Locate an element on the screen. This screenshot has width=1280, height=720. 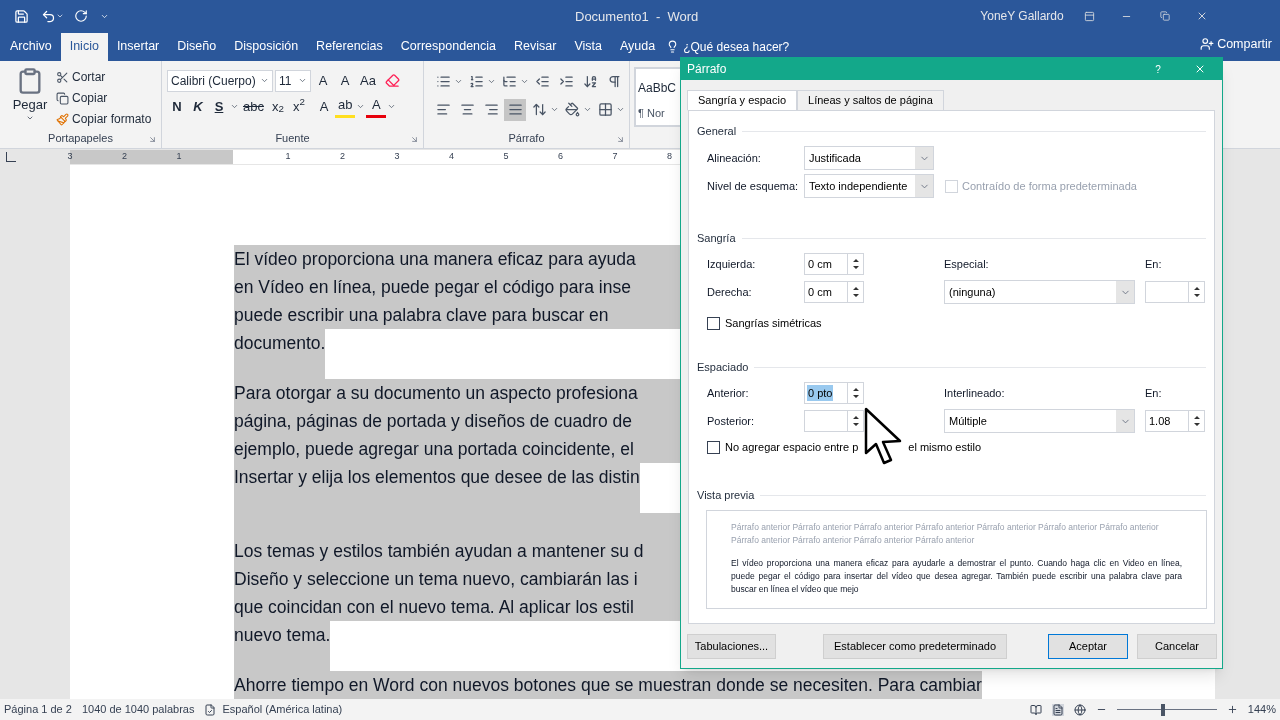
page-count: Página 1 de 2 is located at coordinates (38, 709).